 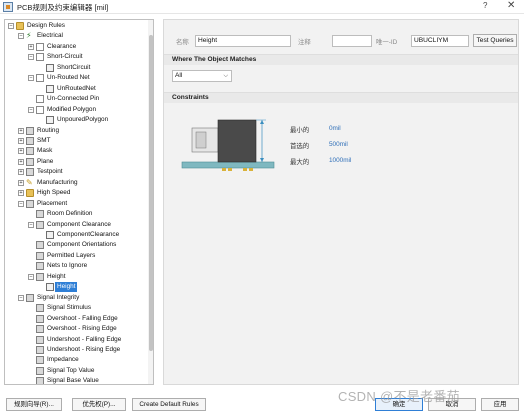 I want to click on tree-item: Undershoot - Falling Edge, so click(x=76, y=340).